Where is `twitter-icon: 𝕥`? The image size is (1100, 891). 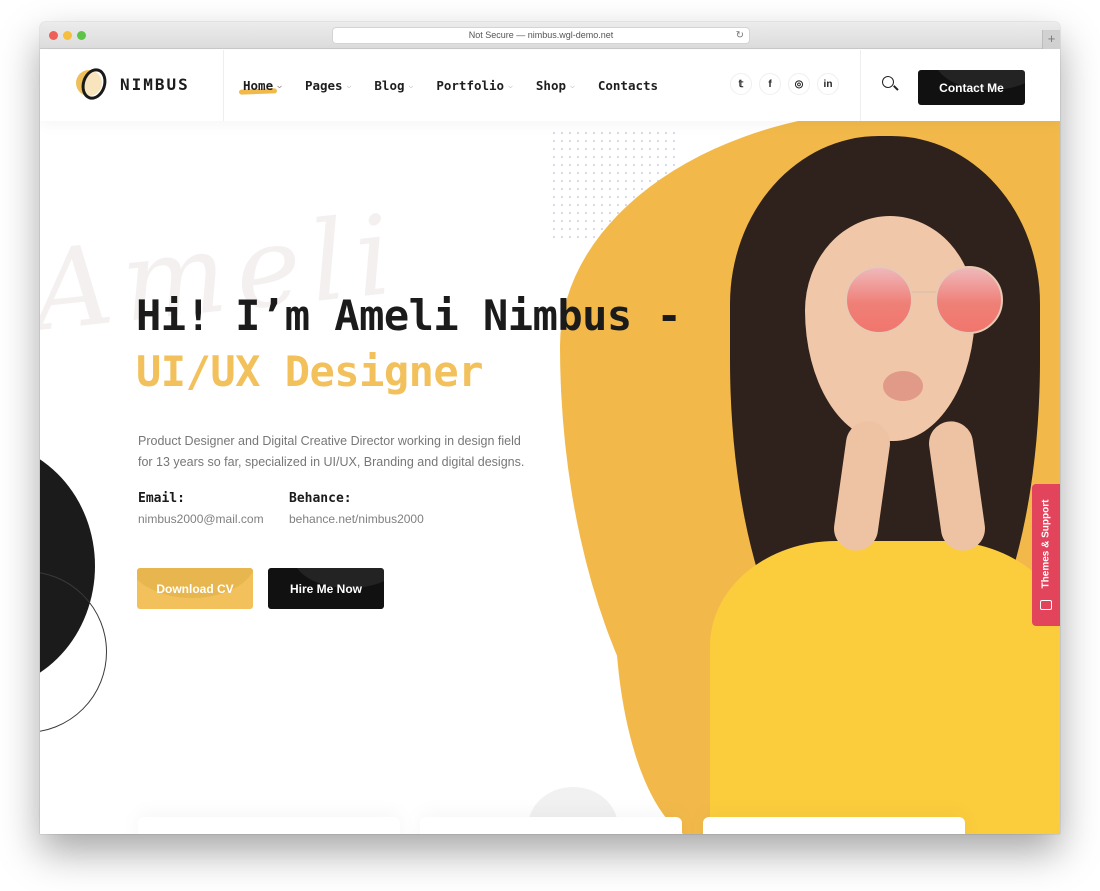 twitter-icon: 𝕥 is located at coordinates (741, 84).